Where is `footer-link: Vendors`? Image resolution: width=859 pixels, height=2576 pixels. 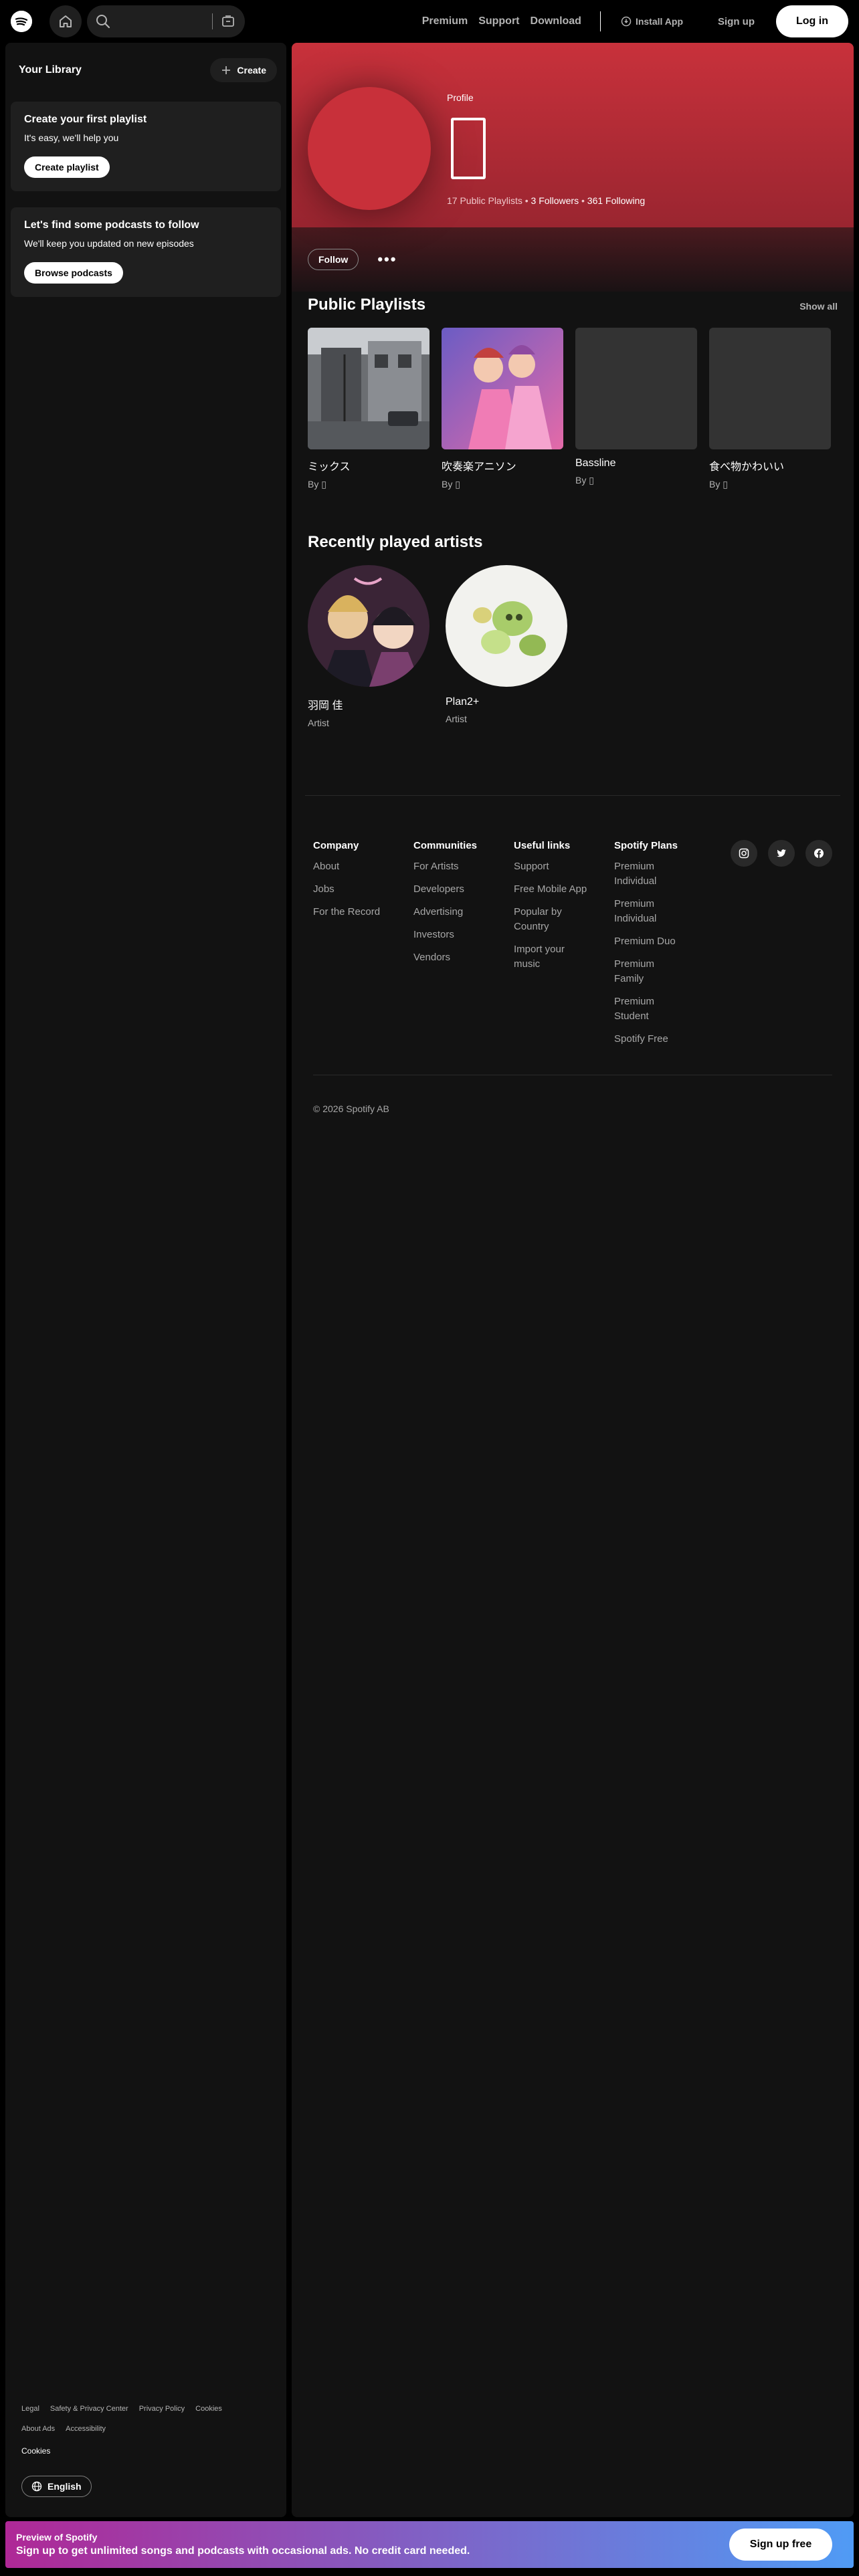
footer-link: Vendors is located at coordinates (449, 958).